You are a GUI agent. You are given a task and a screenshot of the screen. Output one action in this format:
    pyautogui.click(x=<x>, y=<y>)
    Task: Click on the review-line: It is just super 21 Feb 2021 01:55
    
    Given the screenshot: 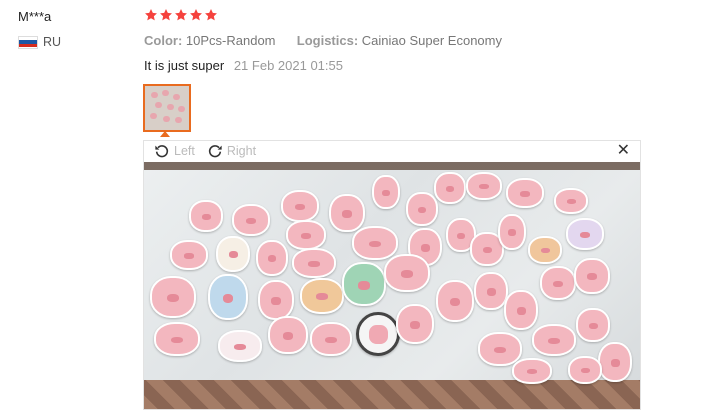 What is the action you would take?
    pyautogui.click(x=243, y=65)
    